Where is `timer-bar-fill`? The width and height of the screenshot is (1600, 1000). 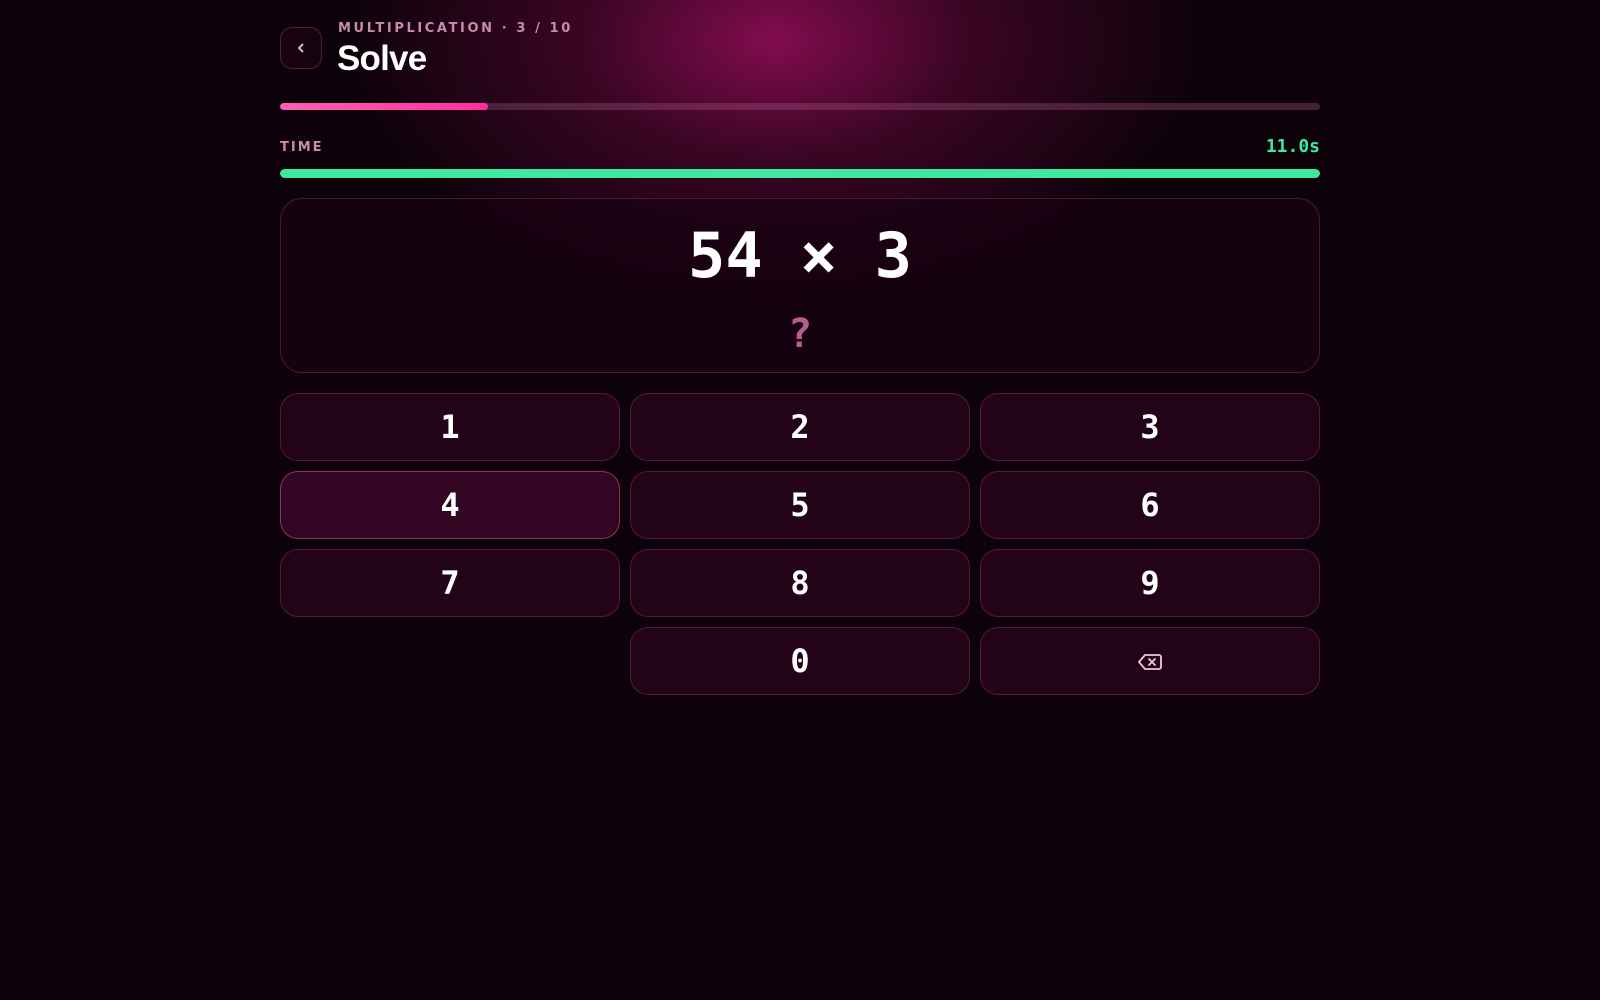
timer-bar-fill is located at coordinates (800, 173).